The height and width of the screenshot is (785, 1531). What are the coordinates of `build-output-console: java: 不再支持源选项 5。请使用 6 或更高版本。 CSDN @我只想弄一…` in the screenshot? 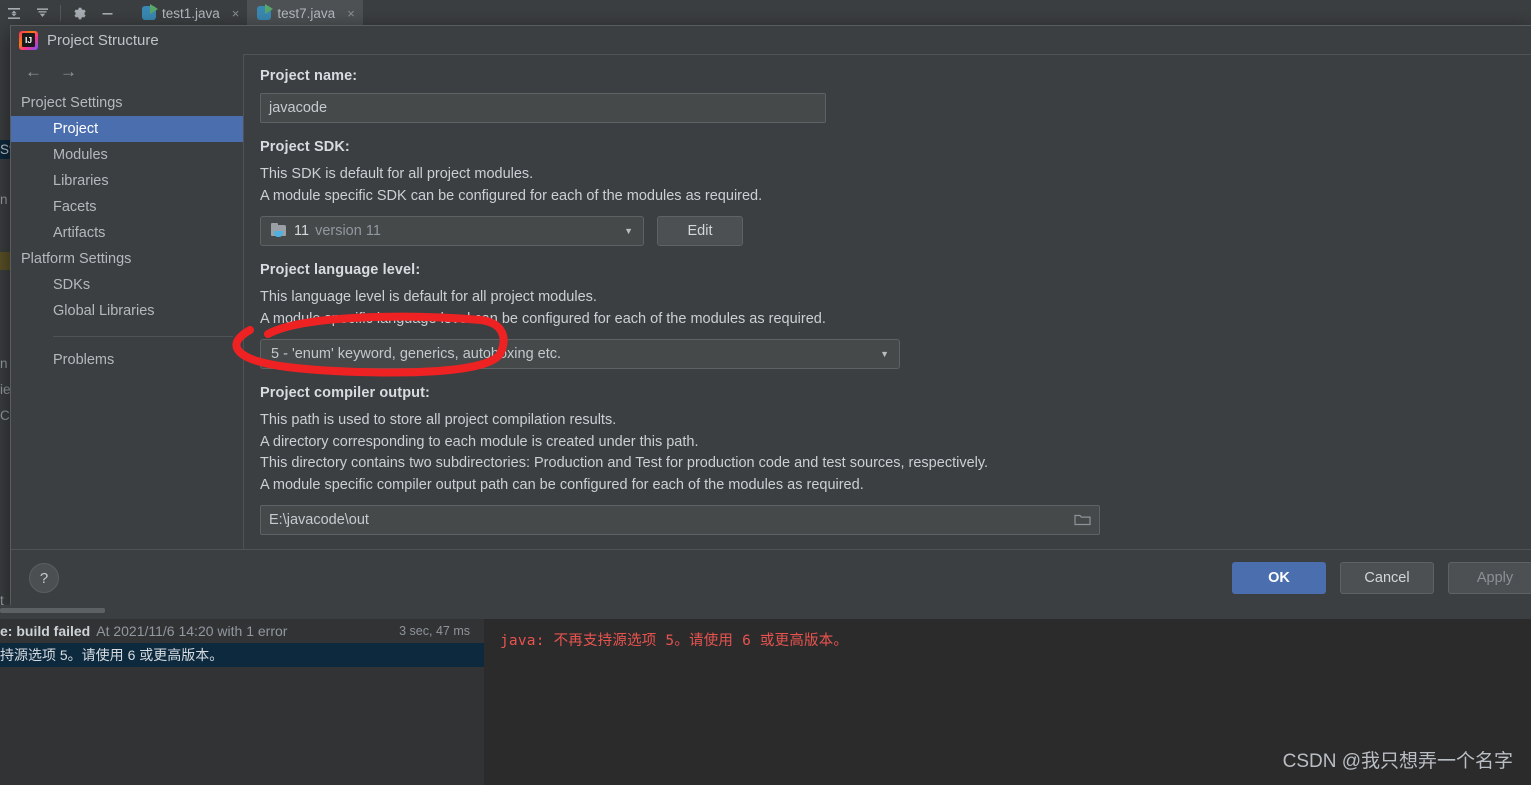 It's located at (1007, 702).